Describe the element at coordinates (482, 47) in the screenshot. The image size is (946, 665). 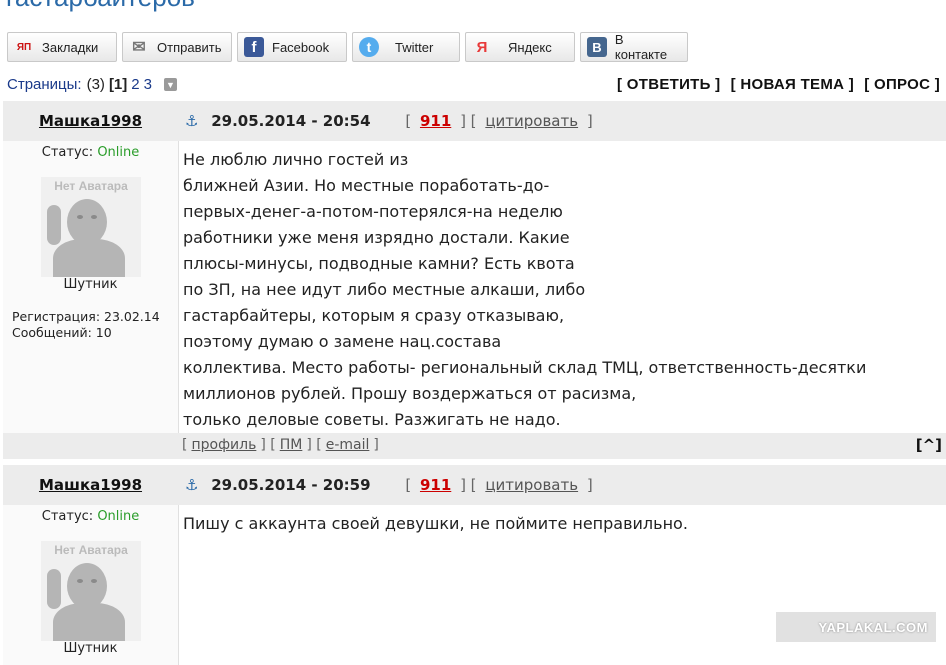
I see `yandex-icon: Я` at that location.